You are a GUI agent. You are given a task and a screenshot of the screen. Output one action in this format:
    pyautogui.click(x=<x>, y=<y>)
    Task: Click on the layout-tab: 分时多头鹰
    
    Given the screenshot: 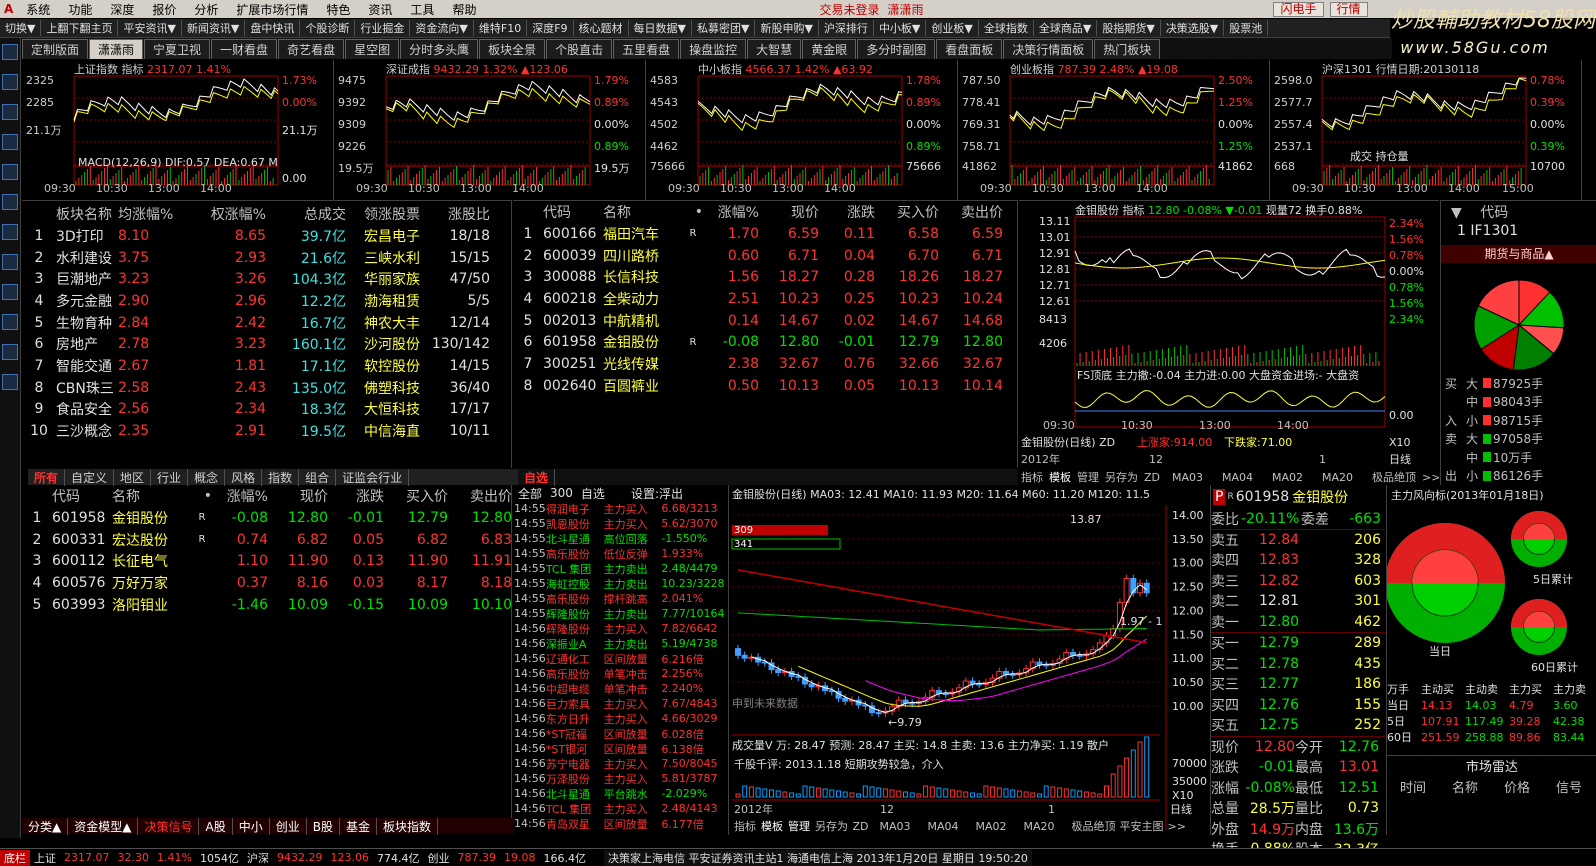 What is the action you would take?
    pyautogui.click(x=439, y=49)
    